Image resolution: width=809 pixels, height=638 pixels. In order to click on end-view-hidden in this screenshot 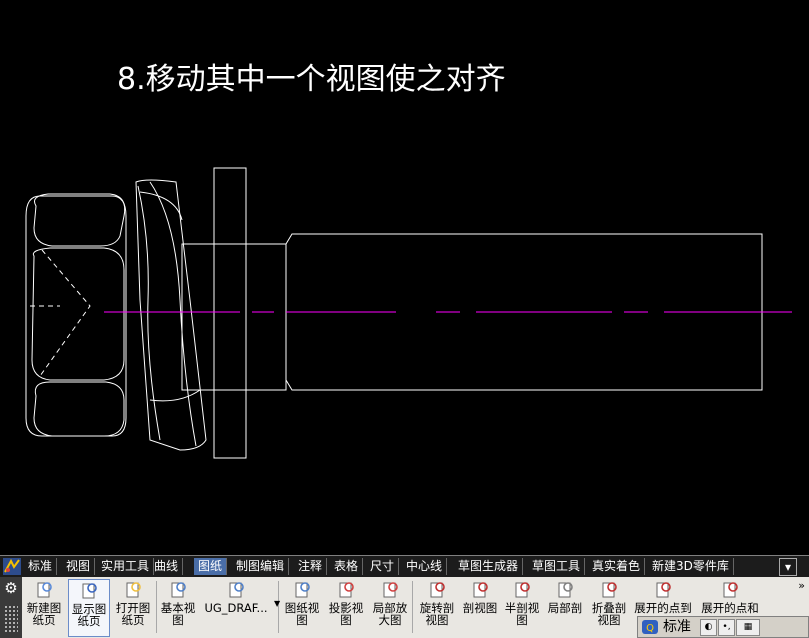, I will do `click(60, 313)`.